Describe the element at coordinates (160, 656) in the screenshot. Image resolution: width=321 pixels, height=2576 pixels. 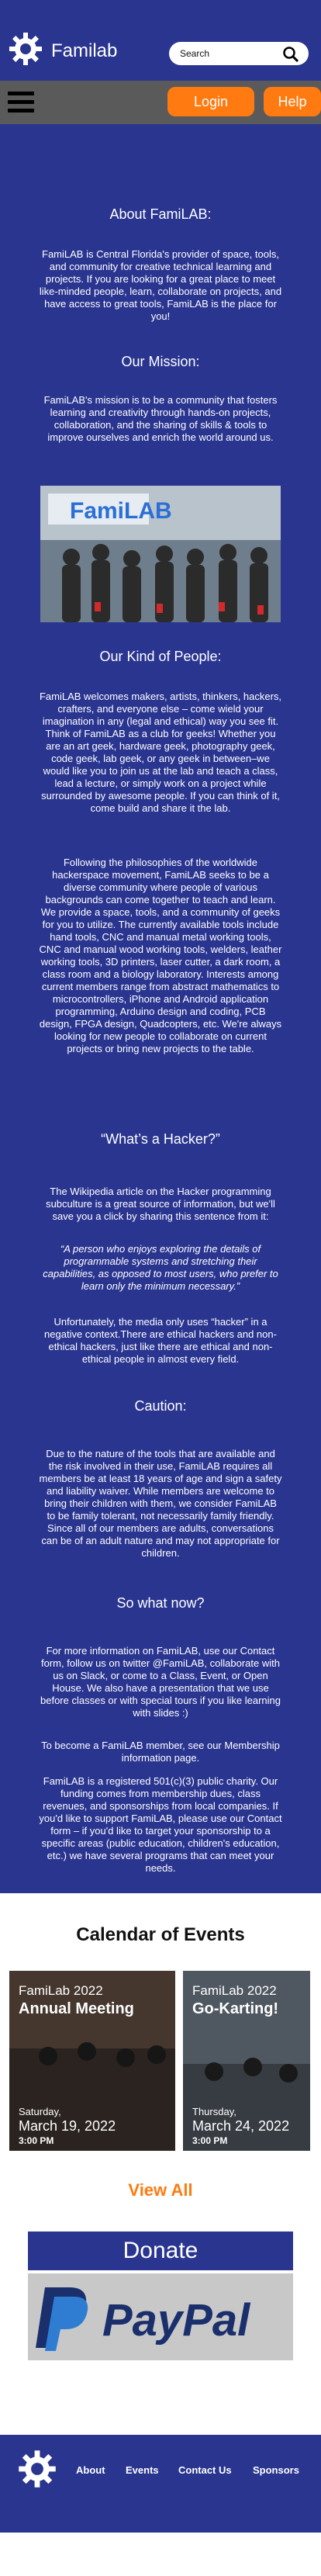
I see `people-heading: Our Kind of People:` at that location.